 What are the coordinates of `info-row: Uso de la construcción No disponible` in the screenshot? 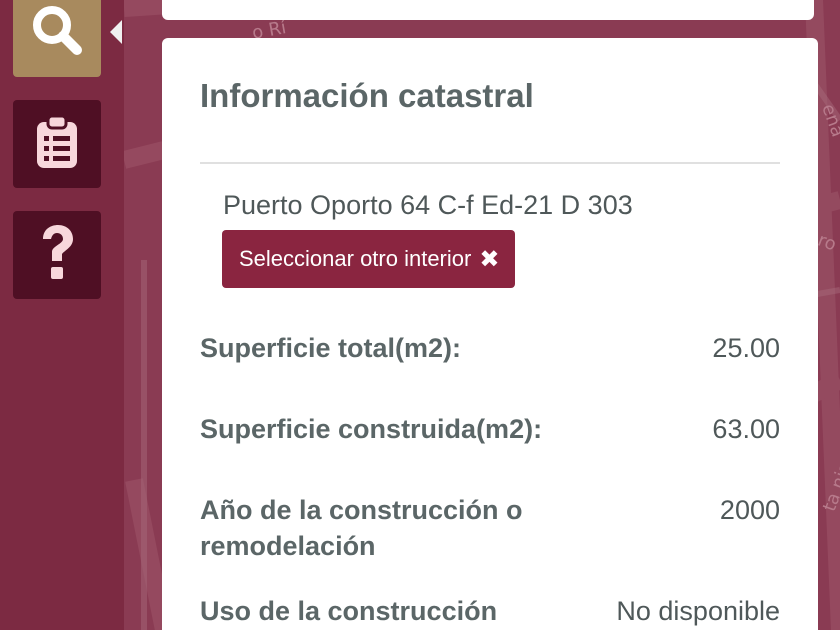 It's located at (490, 611).